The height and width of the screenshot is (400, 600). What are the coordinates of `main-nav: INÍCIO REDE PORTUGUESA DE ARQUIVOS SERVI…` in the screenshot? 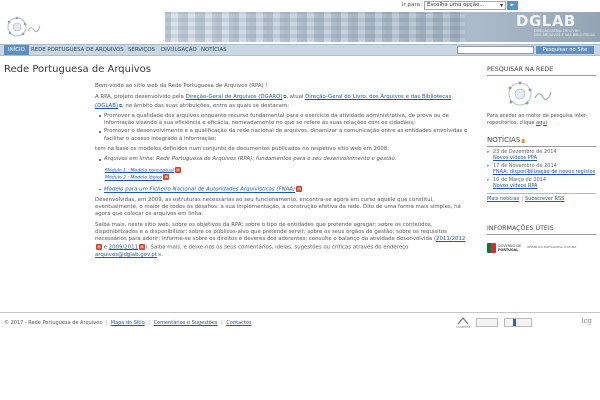 It's located at (300, 50).